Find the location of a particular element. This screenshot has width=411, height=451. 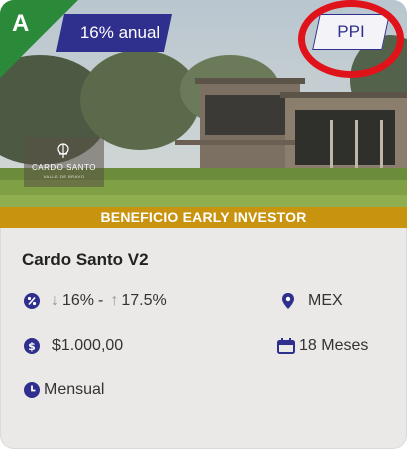

calendar-icon is located at coordinates (286, 346).